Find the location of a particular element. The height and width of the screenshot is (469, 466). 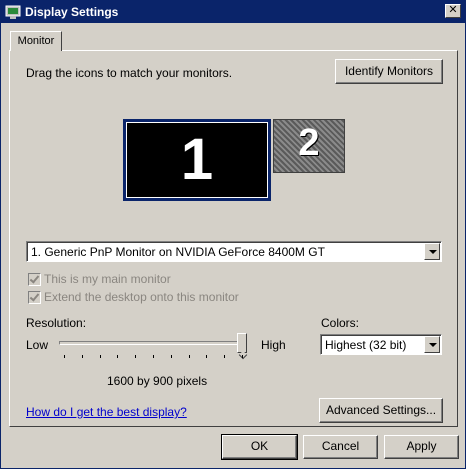

extend-desktop-checkbox is located at coordinates (34, 297).